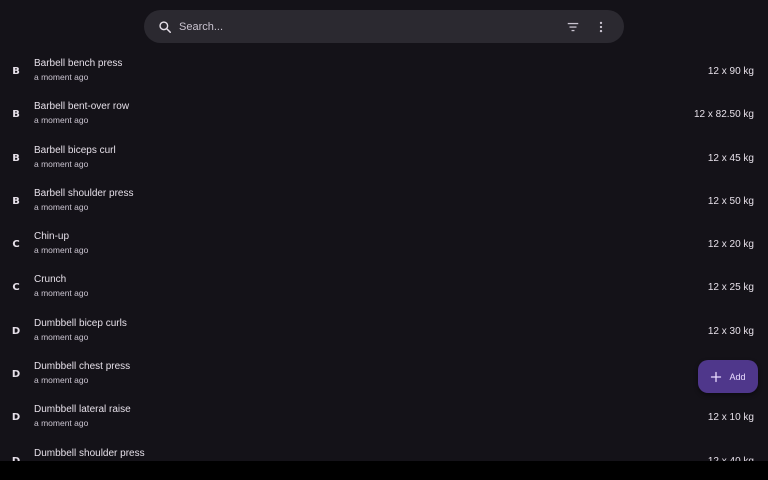 The height and width of the screenshot is (480, 768). Describe the element at coordinates (82, 410) in the screenshot. I see `exercise-name: Dumbbell lateral raise` at that location.